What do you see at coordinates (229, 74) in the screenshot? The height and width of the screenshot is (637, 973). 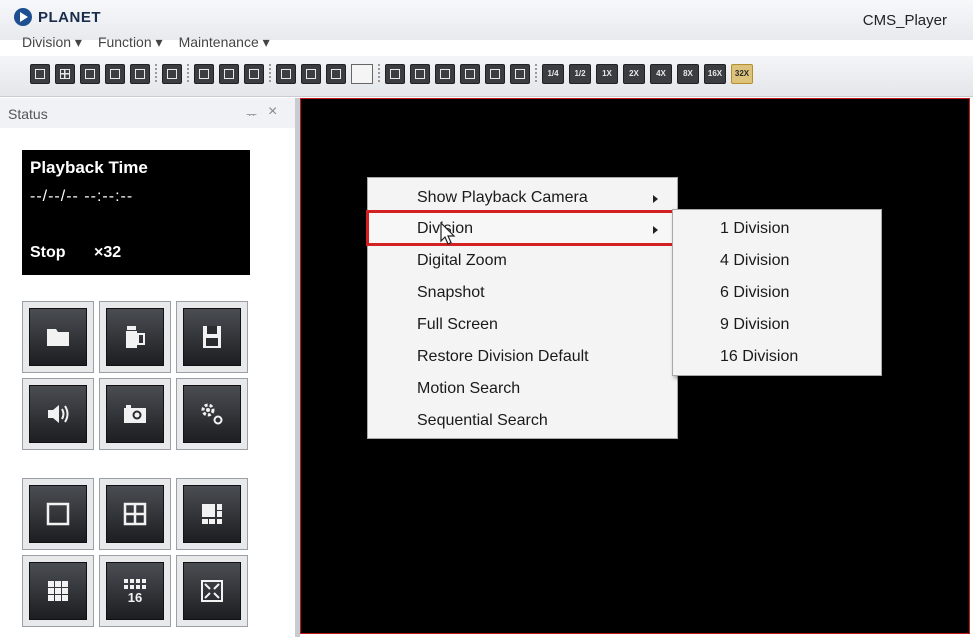 I see `export-button` at bounding box center [229, 74].